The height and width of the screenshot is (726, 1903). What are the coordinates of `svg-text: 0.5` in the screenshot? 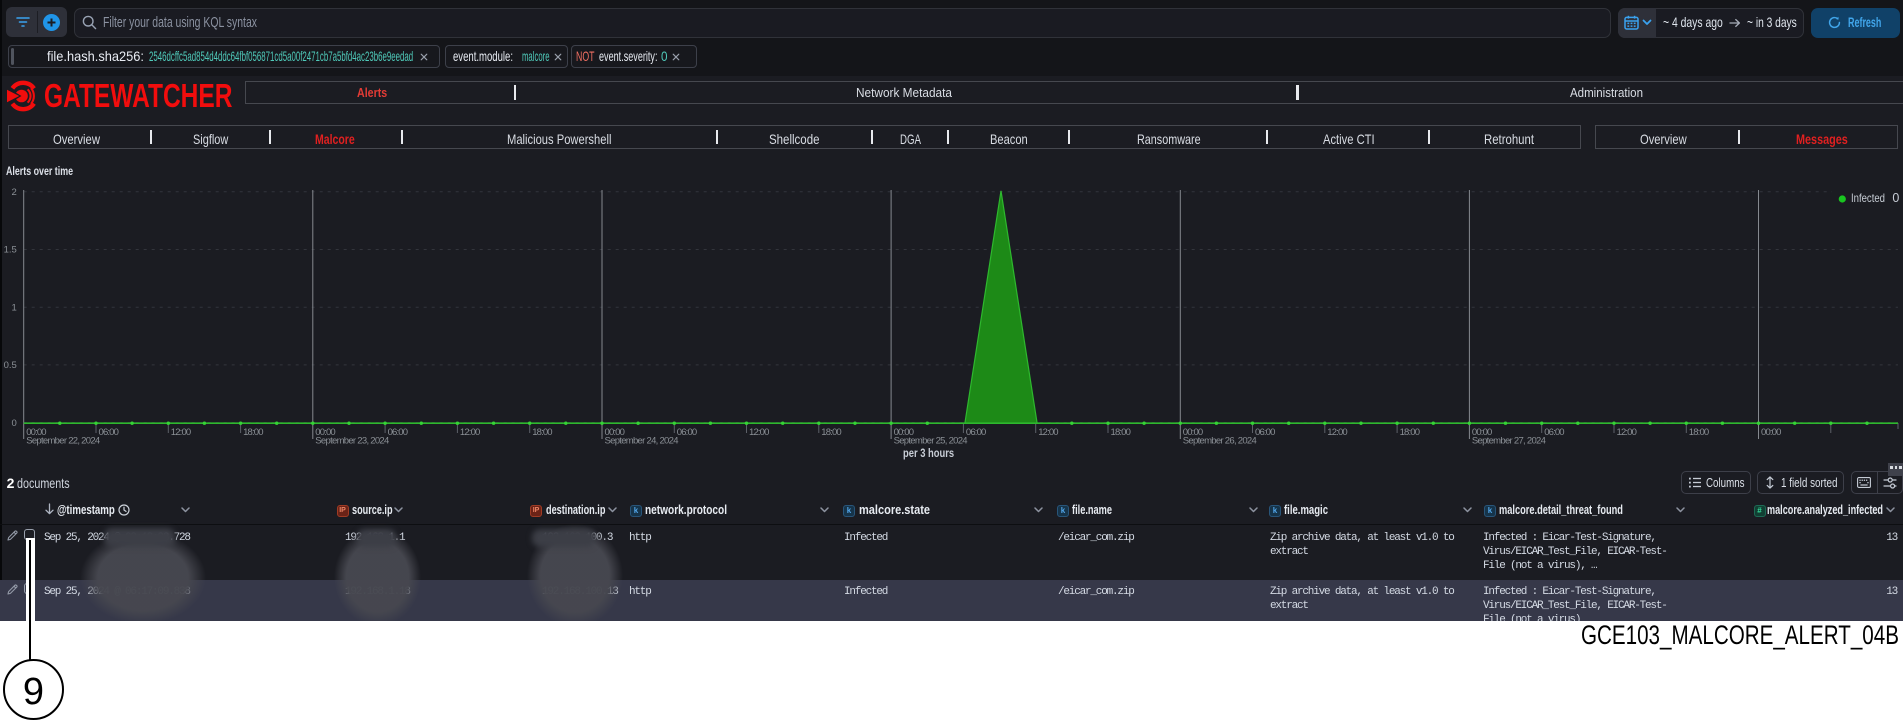 It's located at (10, 365).